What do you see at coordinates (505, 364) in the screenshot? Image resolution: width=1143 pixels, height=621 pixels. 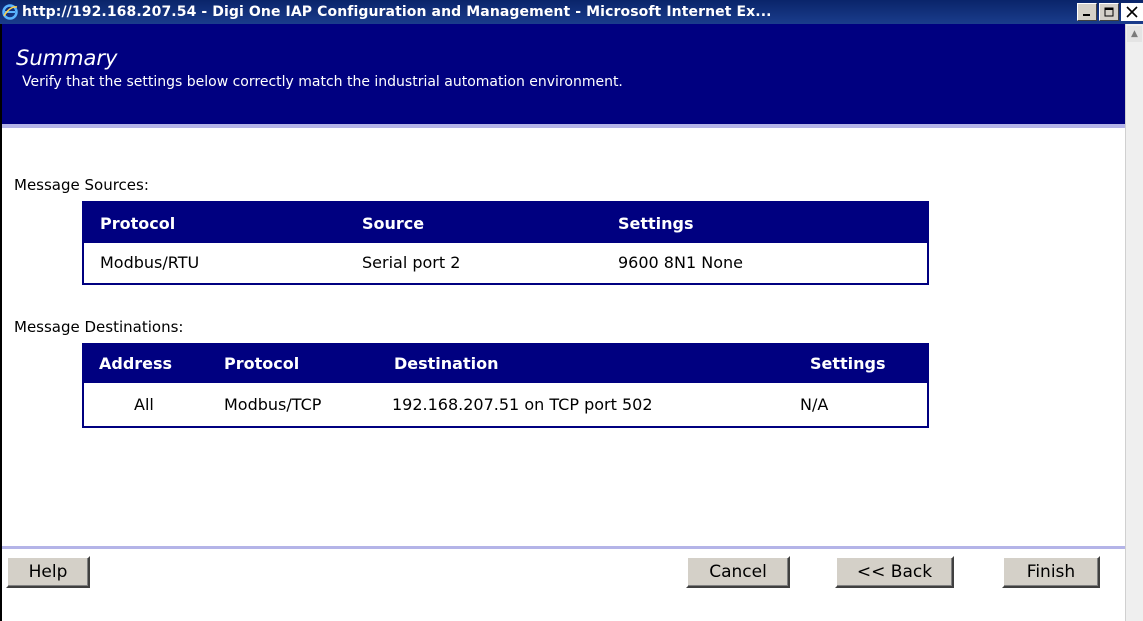 I see `table-header-row: Address Protocol Destination Settings` at bounding box center [505, 364].